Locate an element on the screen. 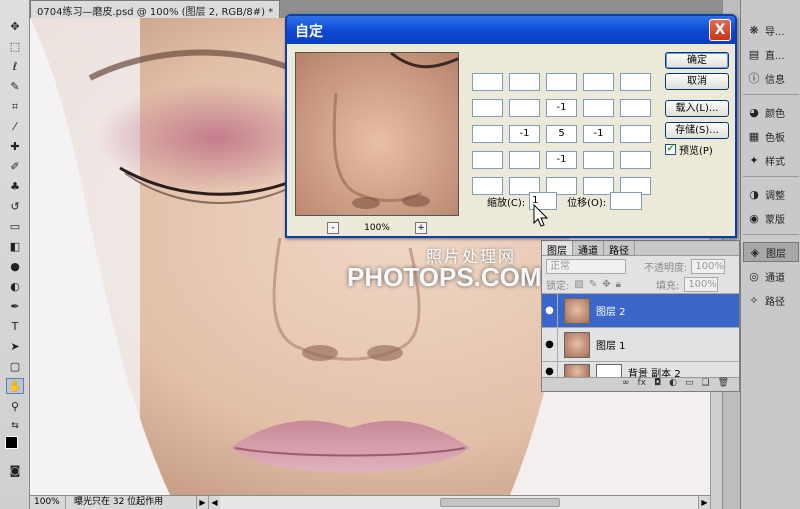  pen-tool-icon: ✒ is located at coordinates (15, 306).